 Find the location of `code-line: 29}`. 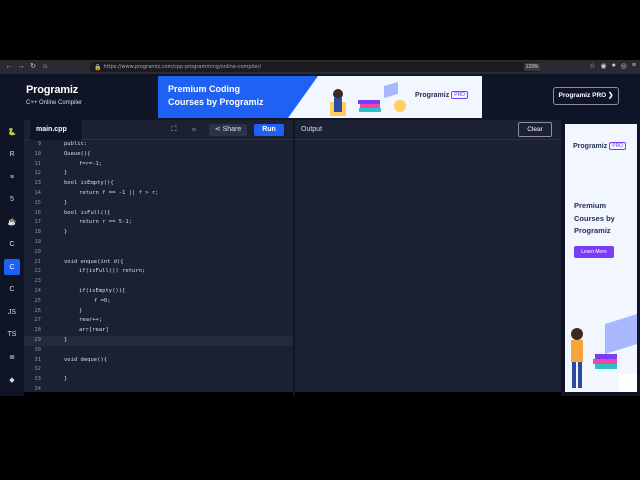

code-line: 29} is located at coordinates (159, 340).